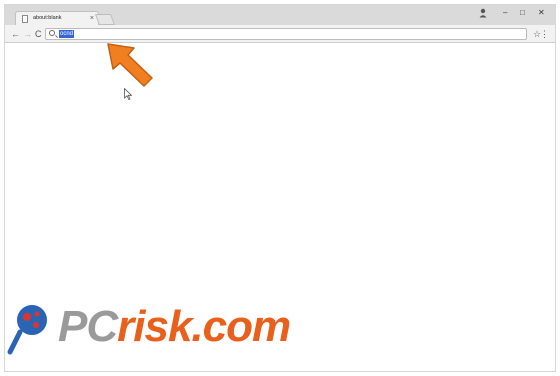 The height and width of the screenshot is (376, 560). Describe the element at coordinates (522, 13) in the screenshot. I see `maximize-button: □` at that location.